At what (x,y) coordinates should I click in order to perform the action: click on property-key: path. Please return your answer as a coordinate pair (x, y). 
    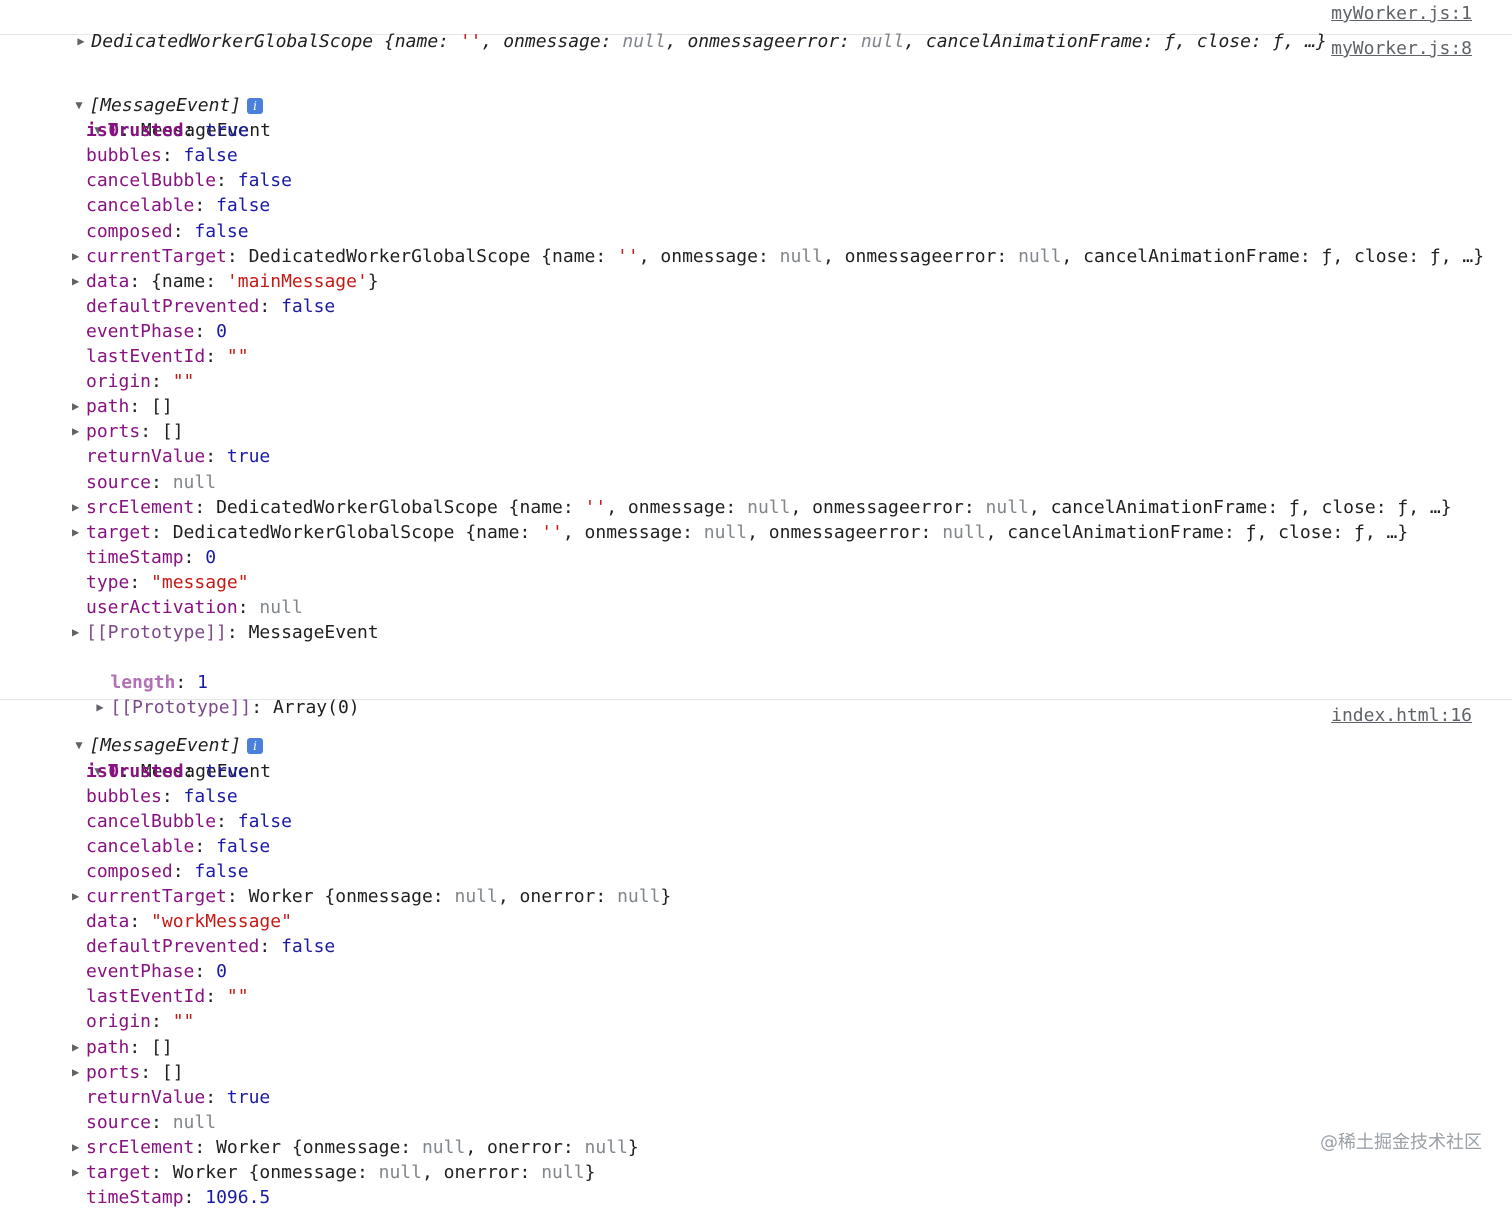
    Looking at the image, I should click on (108, 407).